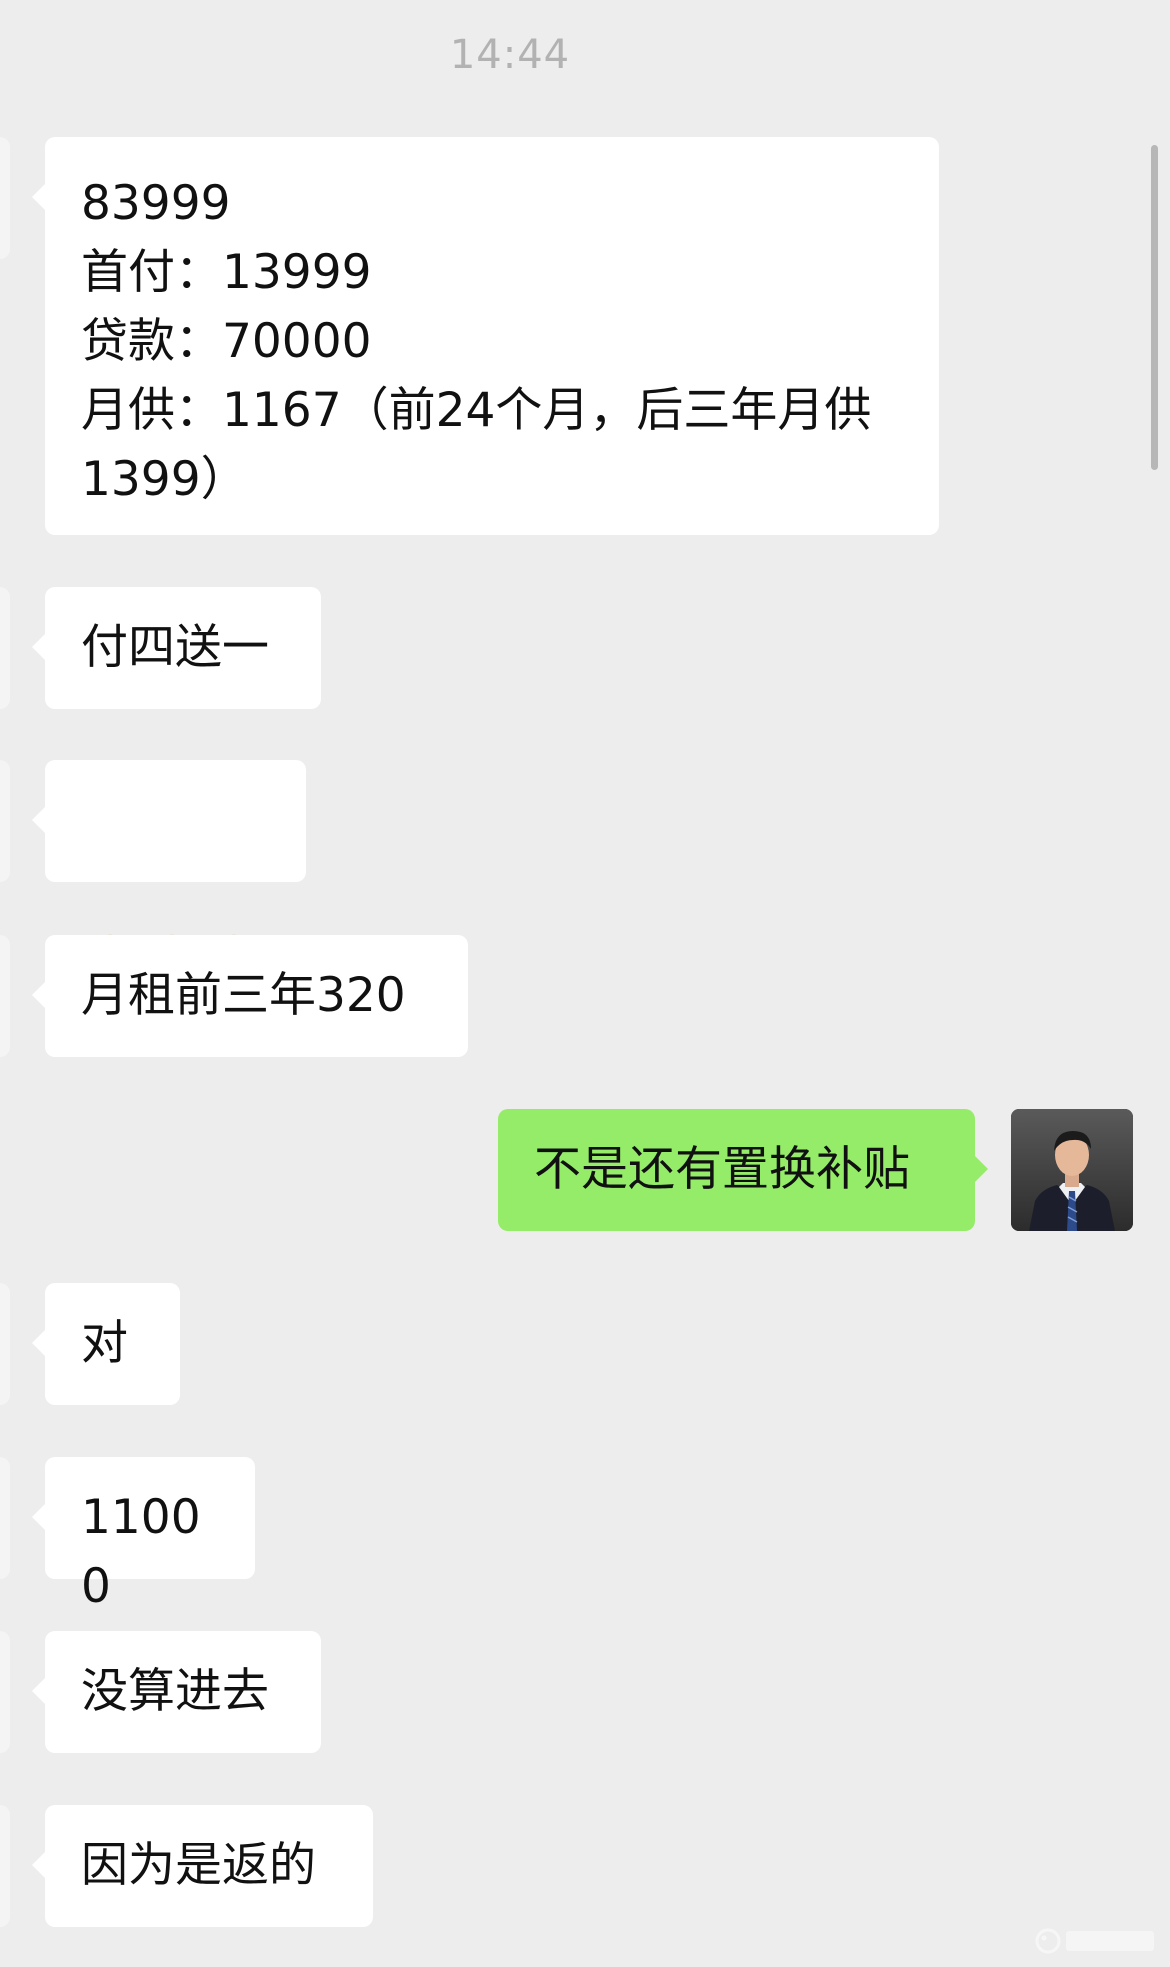 The width and height of the screenshot is (1170, 1967). I want to click on message-bubble-received: 对, so click(106, 1344).